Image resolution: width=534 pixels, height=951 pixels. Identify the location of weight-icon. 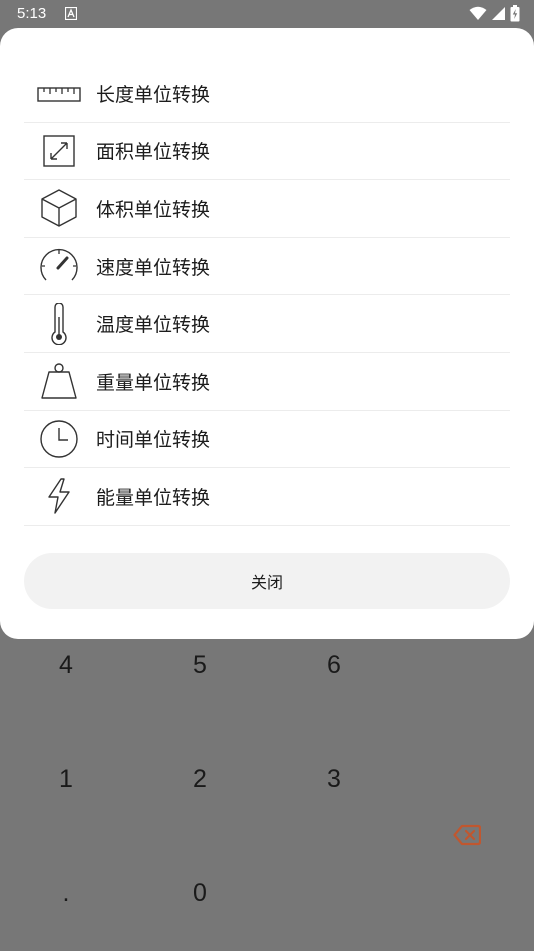
(59, 381).